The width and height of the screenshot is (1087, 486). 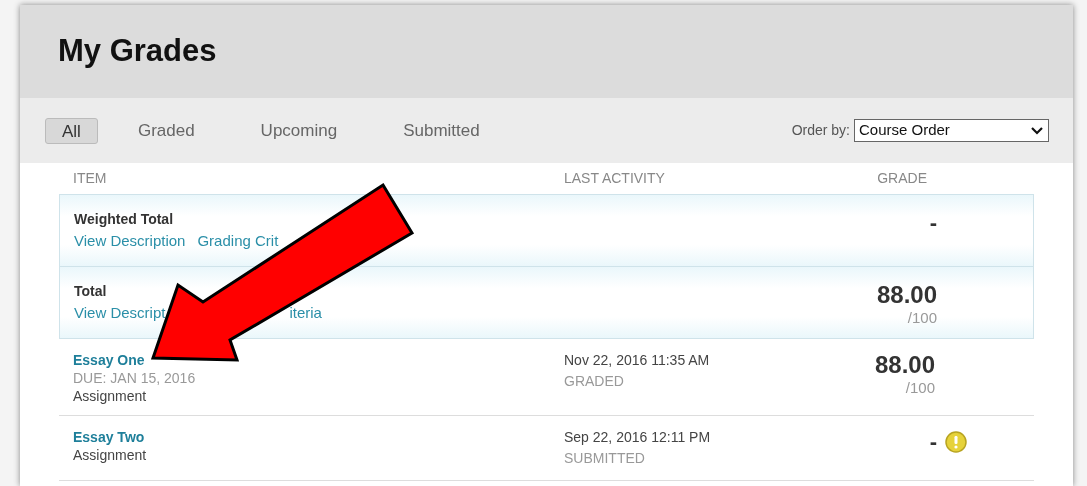 I want to click on row-link: Grading Crit, so click(x=238, y=241).